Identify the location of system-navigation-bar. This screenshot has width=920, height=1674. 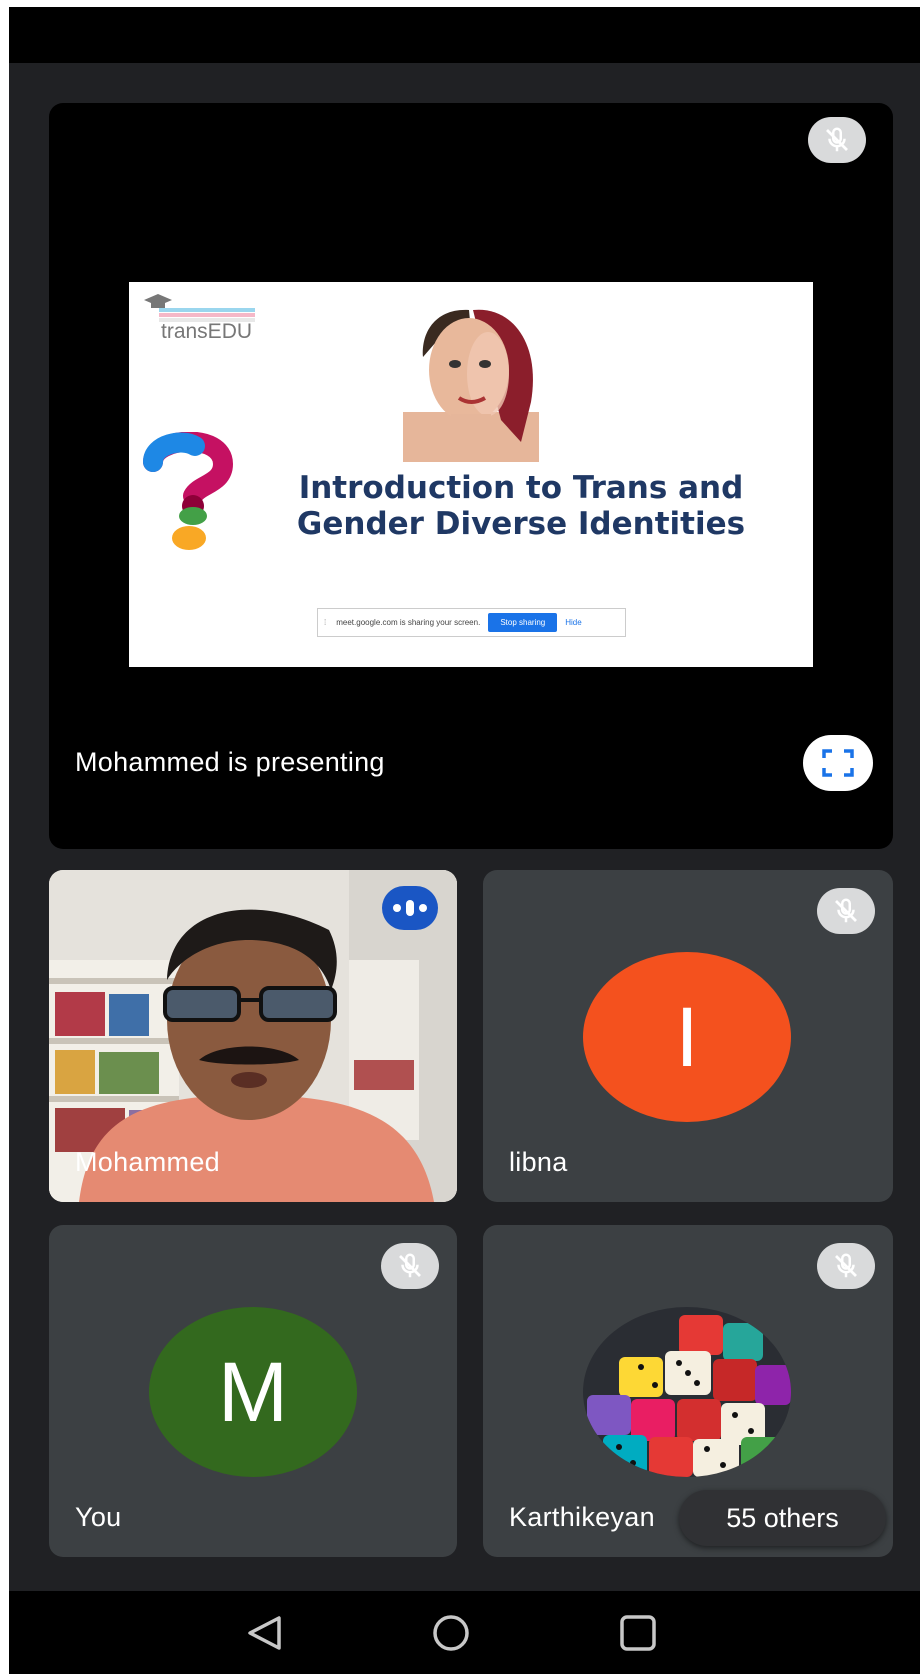
(464, 1632).